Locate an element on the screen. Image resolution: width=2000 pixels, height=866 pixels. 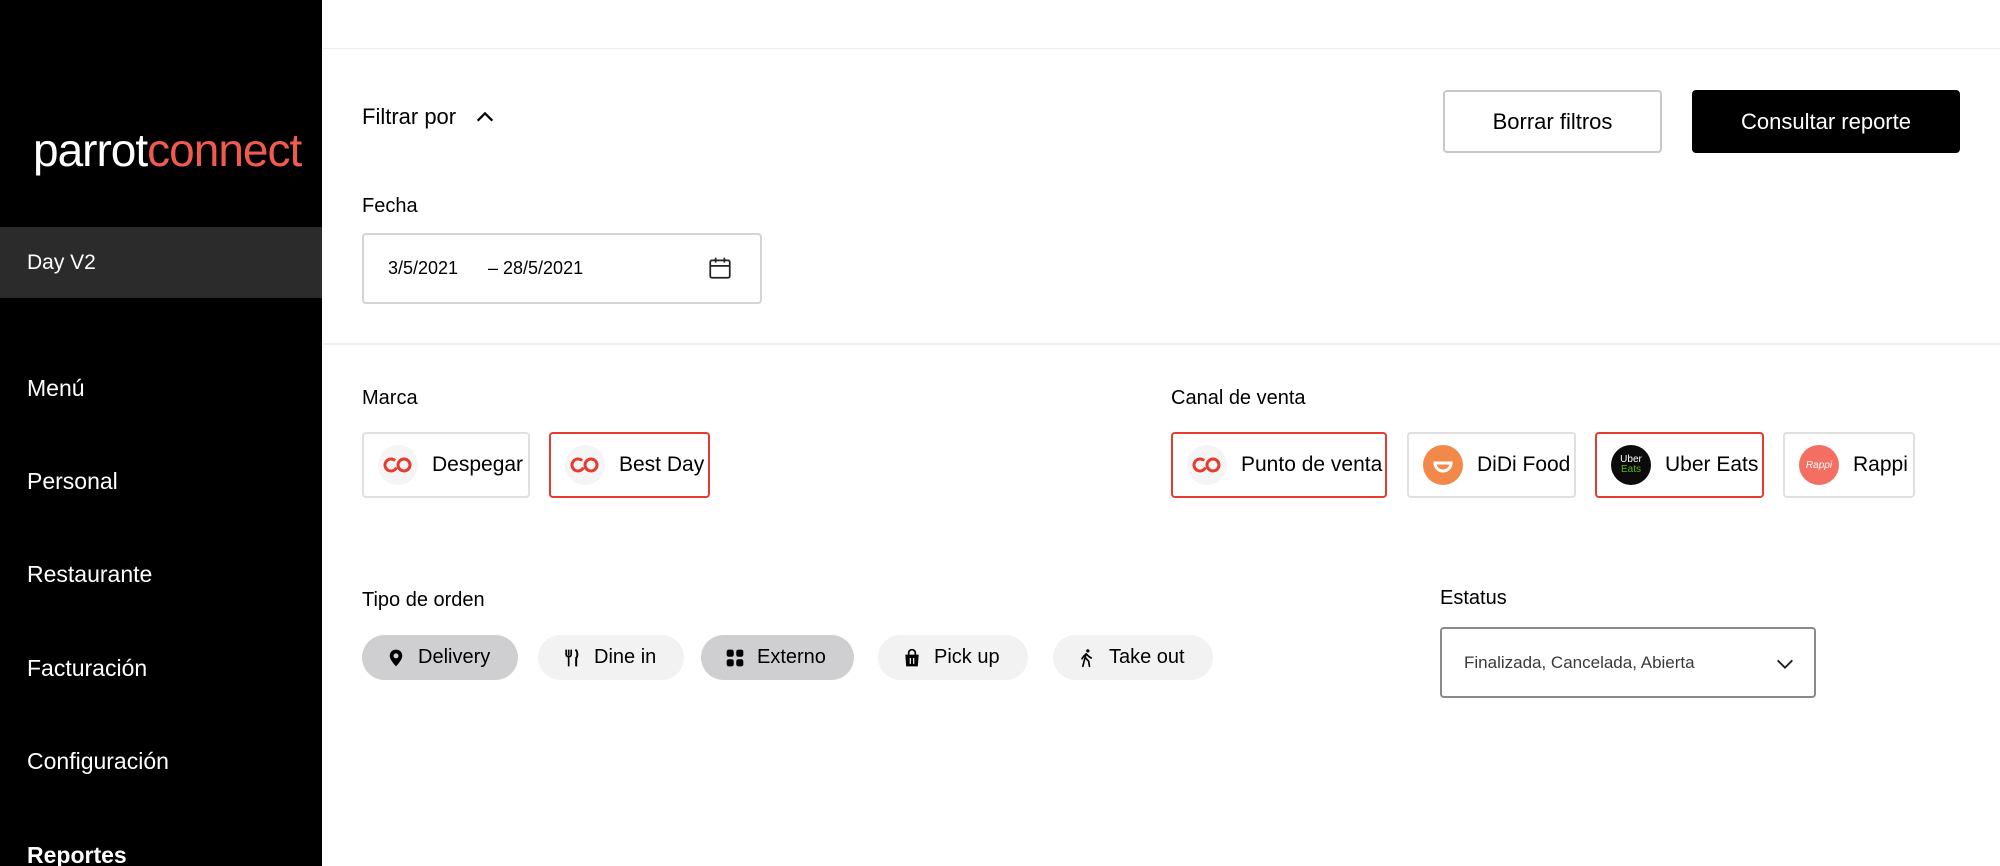
channel-label: Canal de venta is located at coordinates (1238, 398).